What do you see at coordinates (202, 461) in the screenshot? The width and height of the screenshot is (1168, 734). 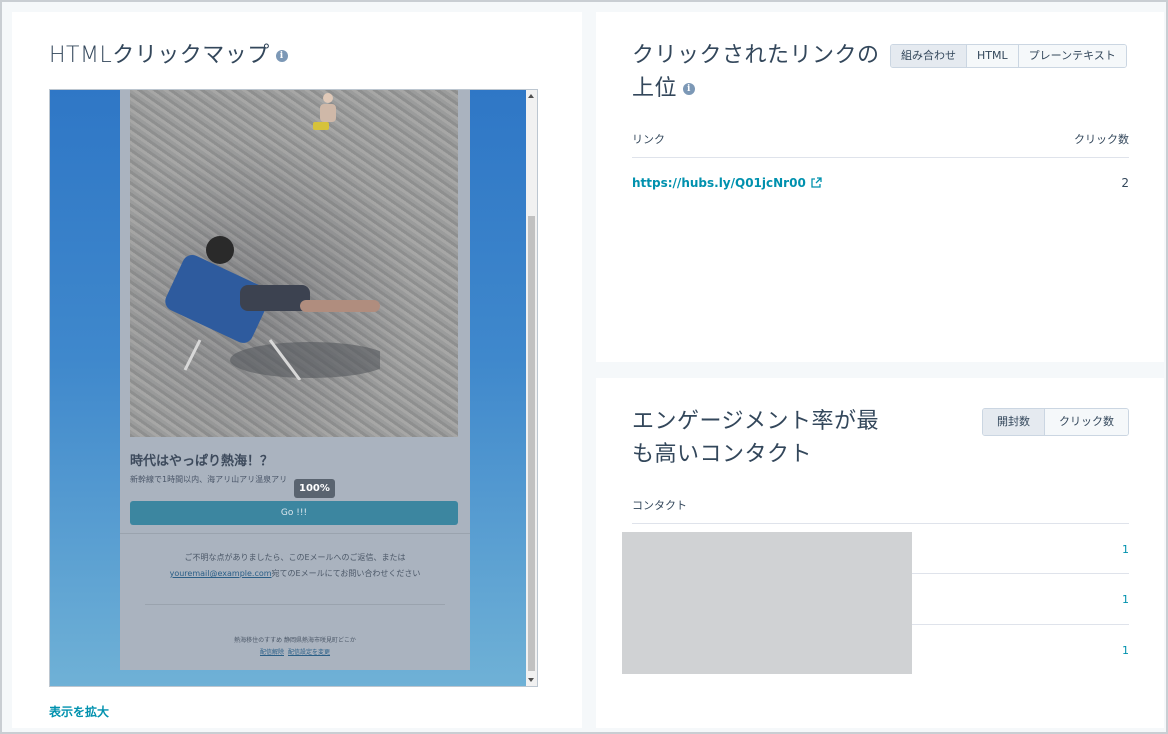 I see `email-heading: 時代はやっぱり熱海！？` at bounding box center [202, 461].